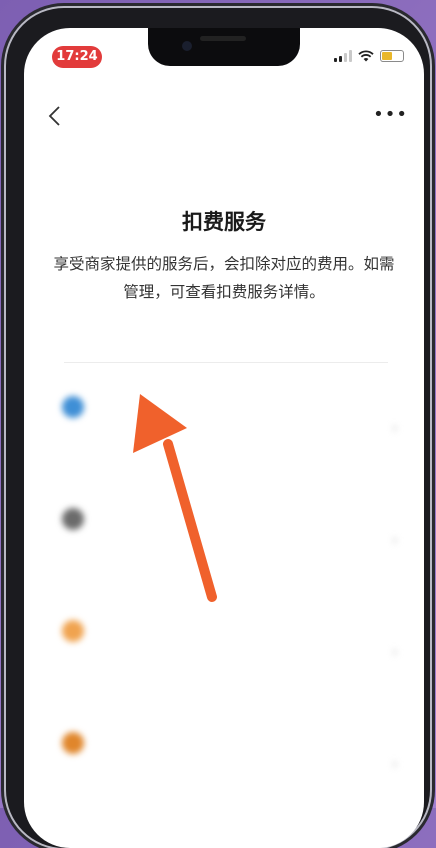 The image size is (436, 848). I want to click on more-options-icon: •••, so click(390, 114).